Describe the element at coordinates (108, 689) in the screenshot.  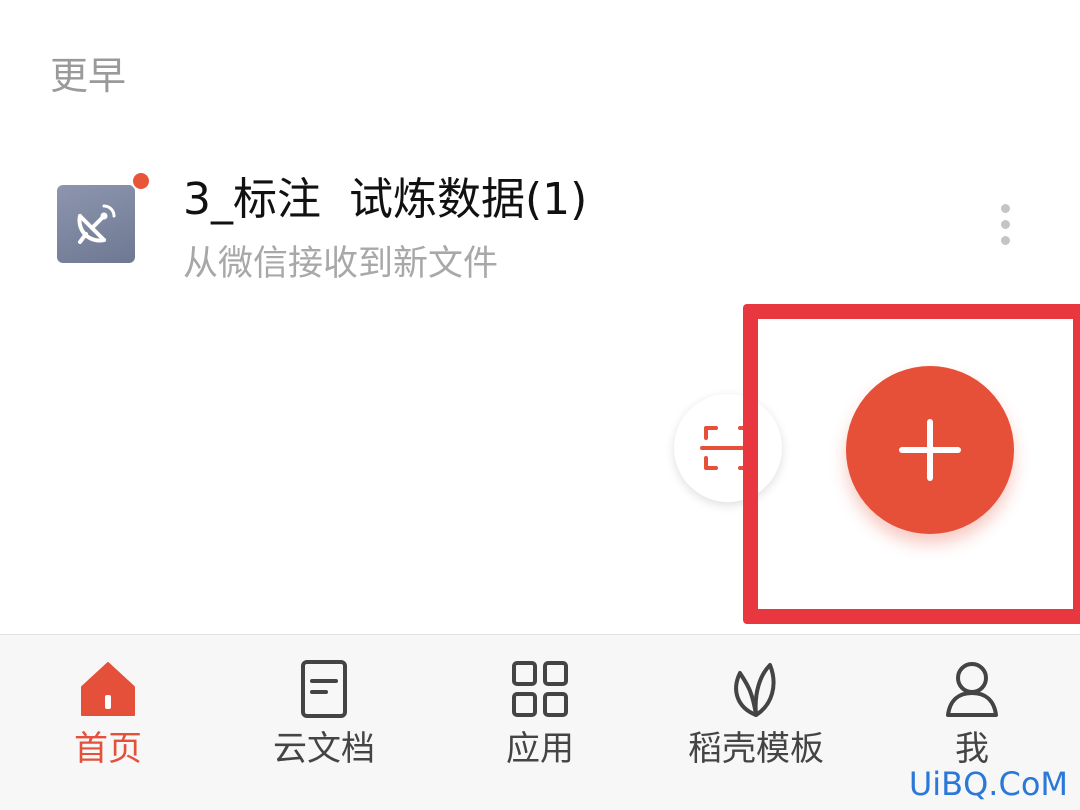
I see `home-icon` at that location.